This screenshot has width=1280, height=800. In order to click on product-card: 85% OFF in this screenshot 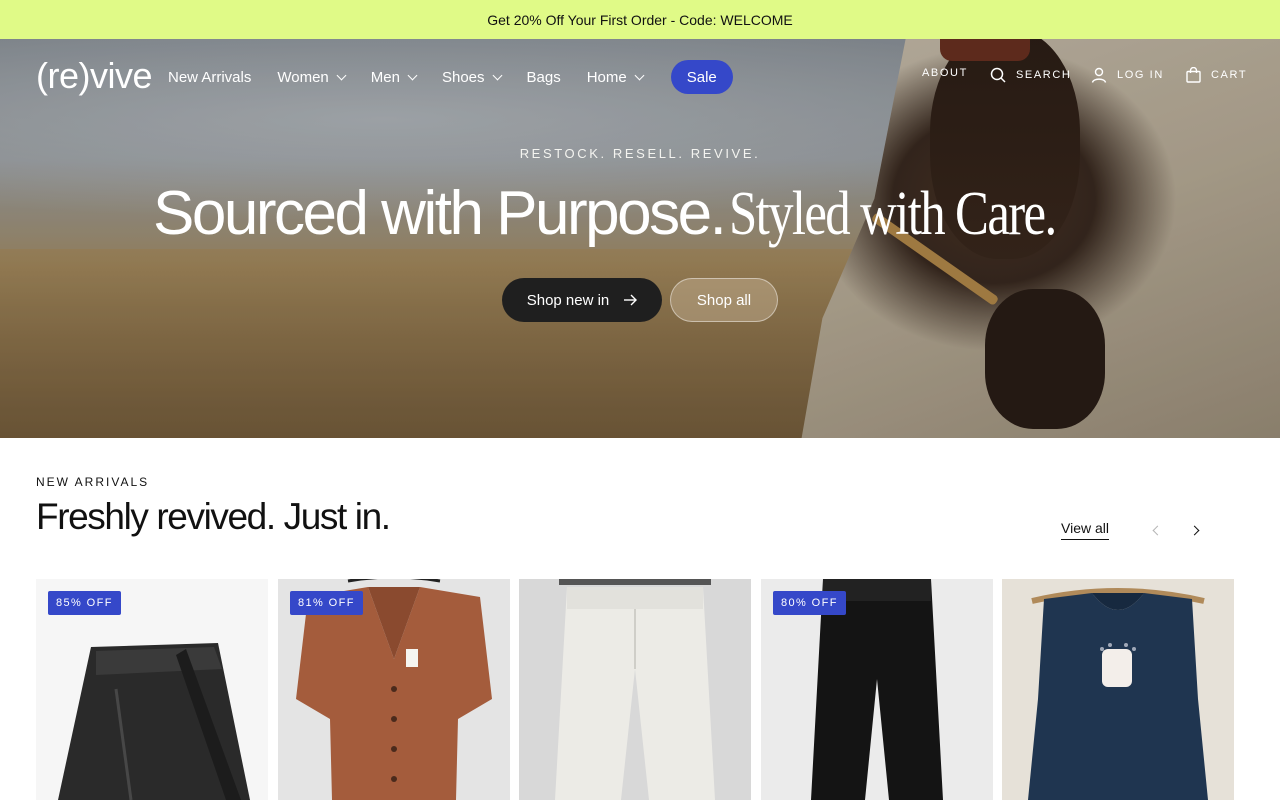, I will do `click(152, 689)`.